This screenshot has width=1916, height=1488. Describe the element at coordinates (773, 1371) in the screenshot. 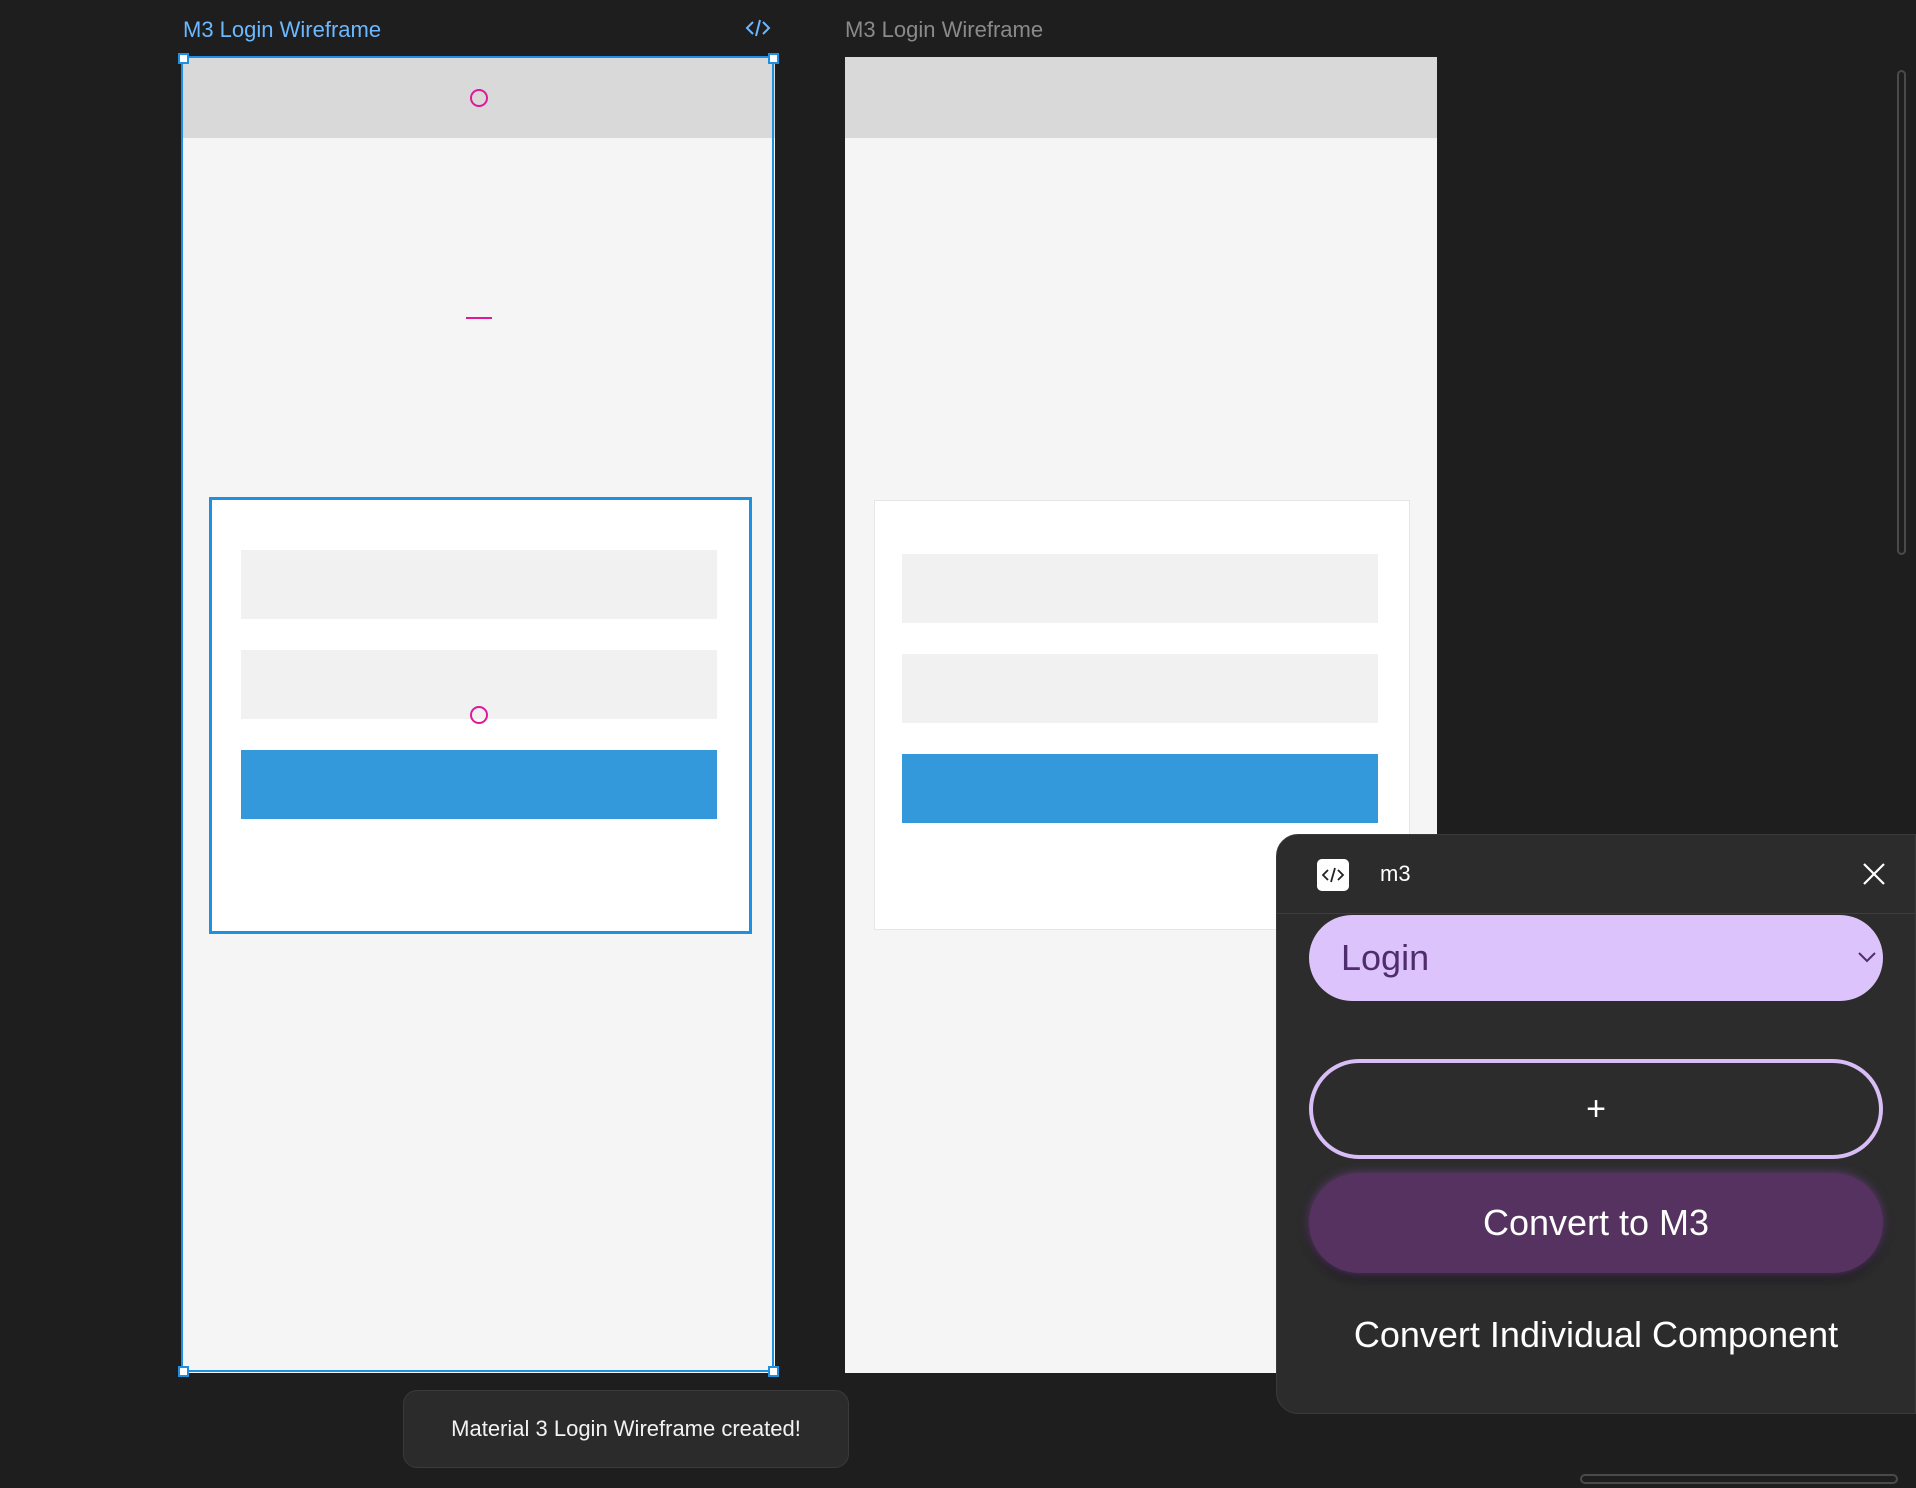

I see `resize-handle-bottom-right` at that location.